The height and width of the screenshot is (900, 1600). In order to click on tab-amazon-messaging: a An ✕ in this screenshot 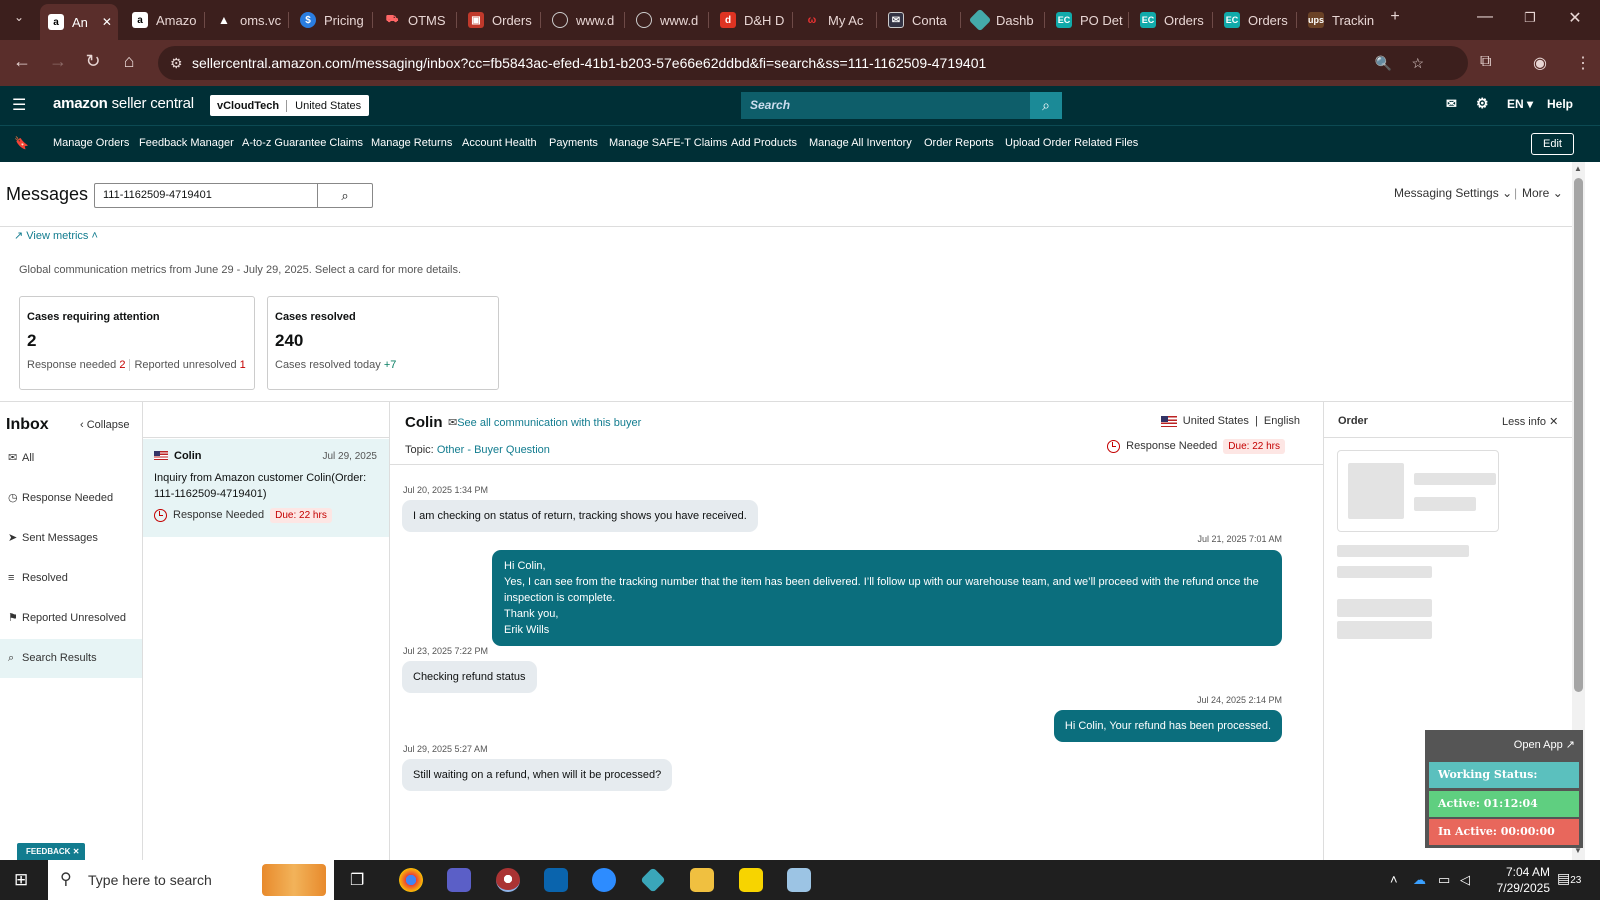, I will do `click(79, 22)`.